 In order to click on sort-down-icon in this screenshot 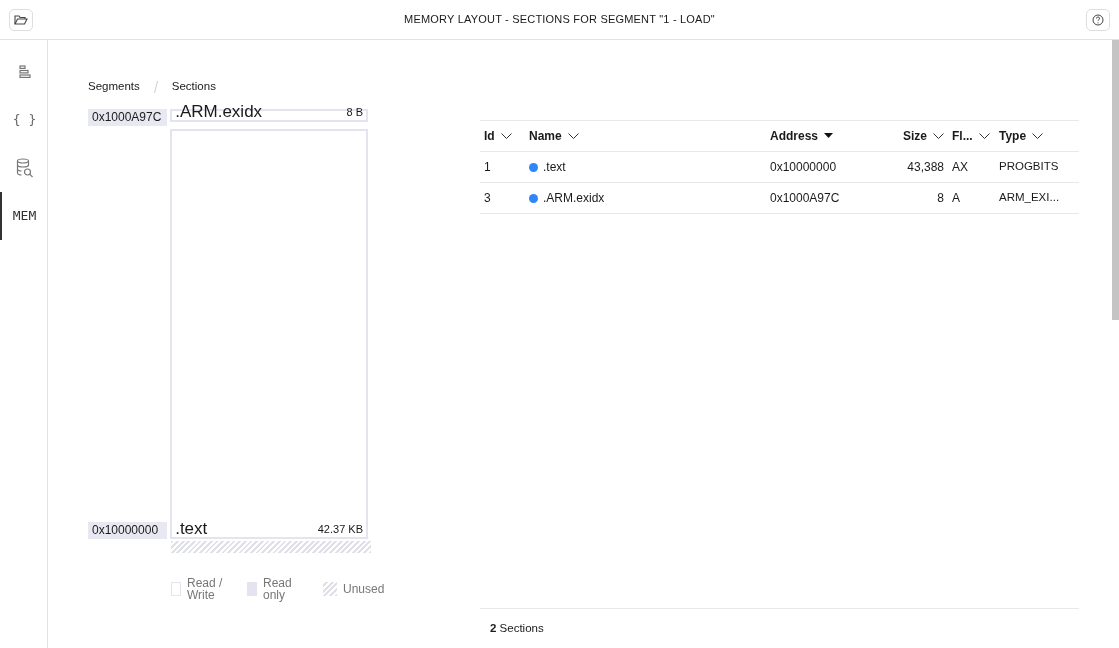, I will do `click(829, 135)`.